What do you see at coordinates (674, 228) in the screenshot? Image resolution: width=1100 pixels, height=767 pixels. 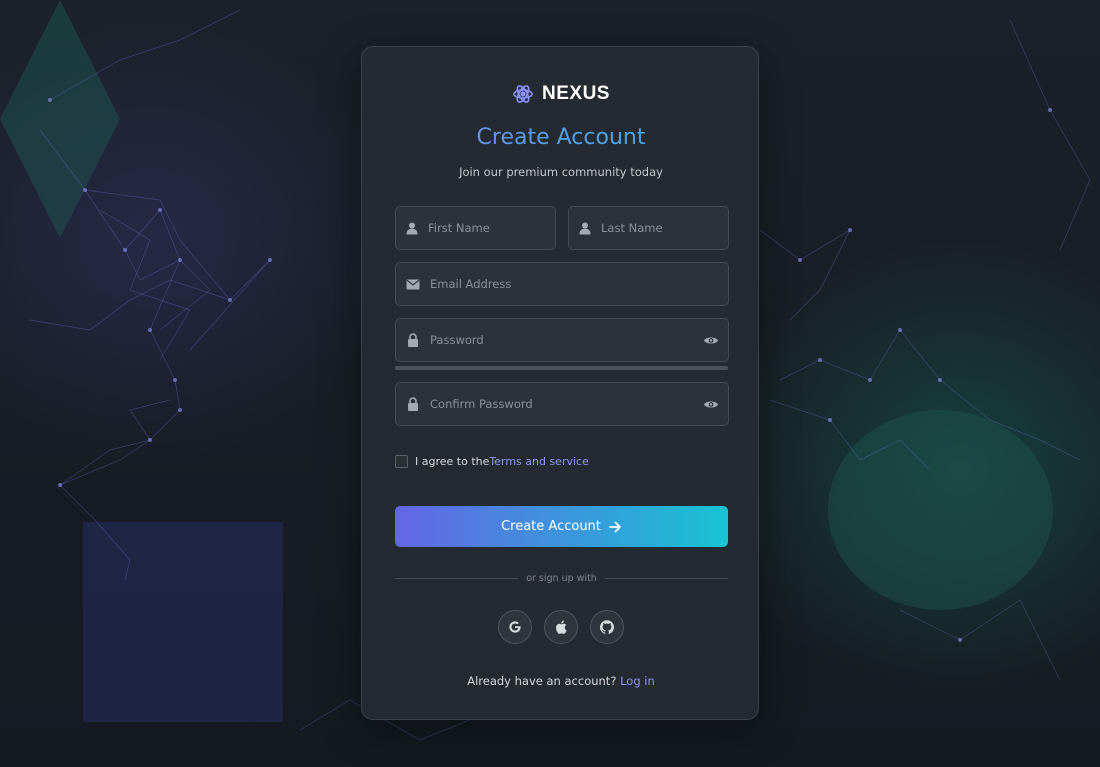 I see `last-name-input` at bounding box center [674, 228].